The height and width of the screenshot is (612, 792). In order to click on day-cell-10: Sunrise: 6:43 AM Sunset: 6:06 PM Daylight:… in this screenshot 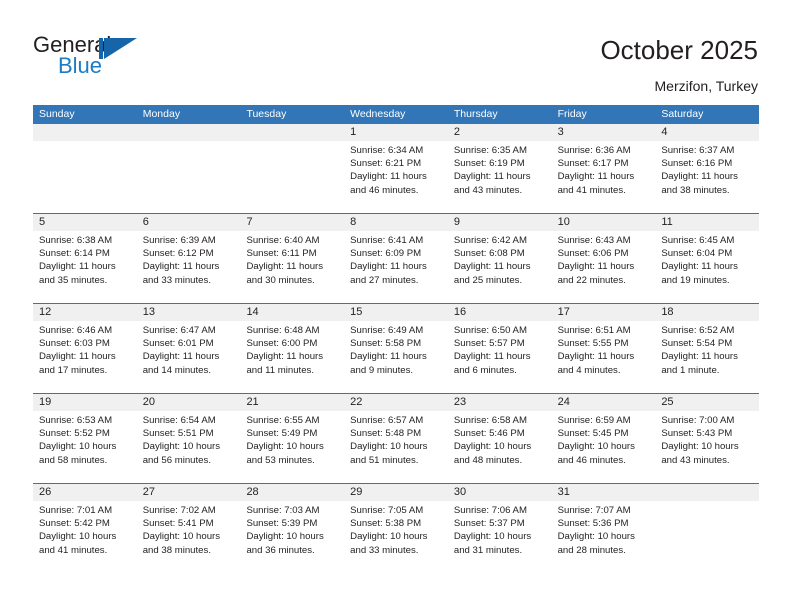, I will do `click(604, 266)`.